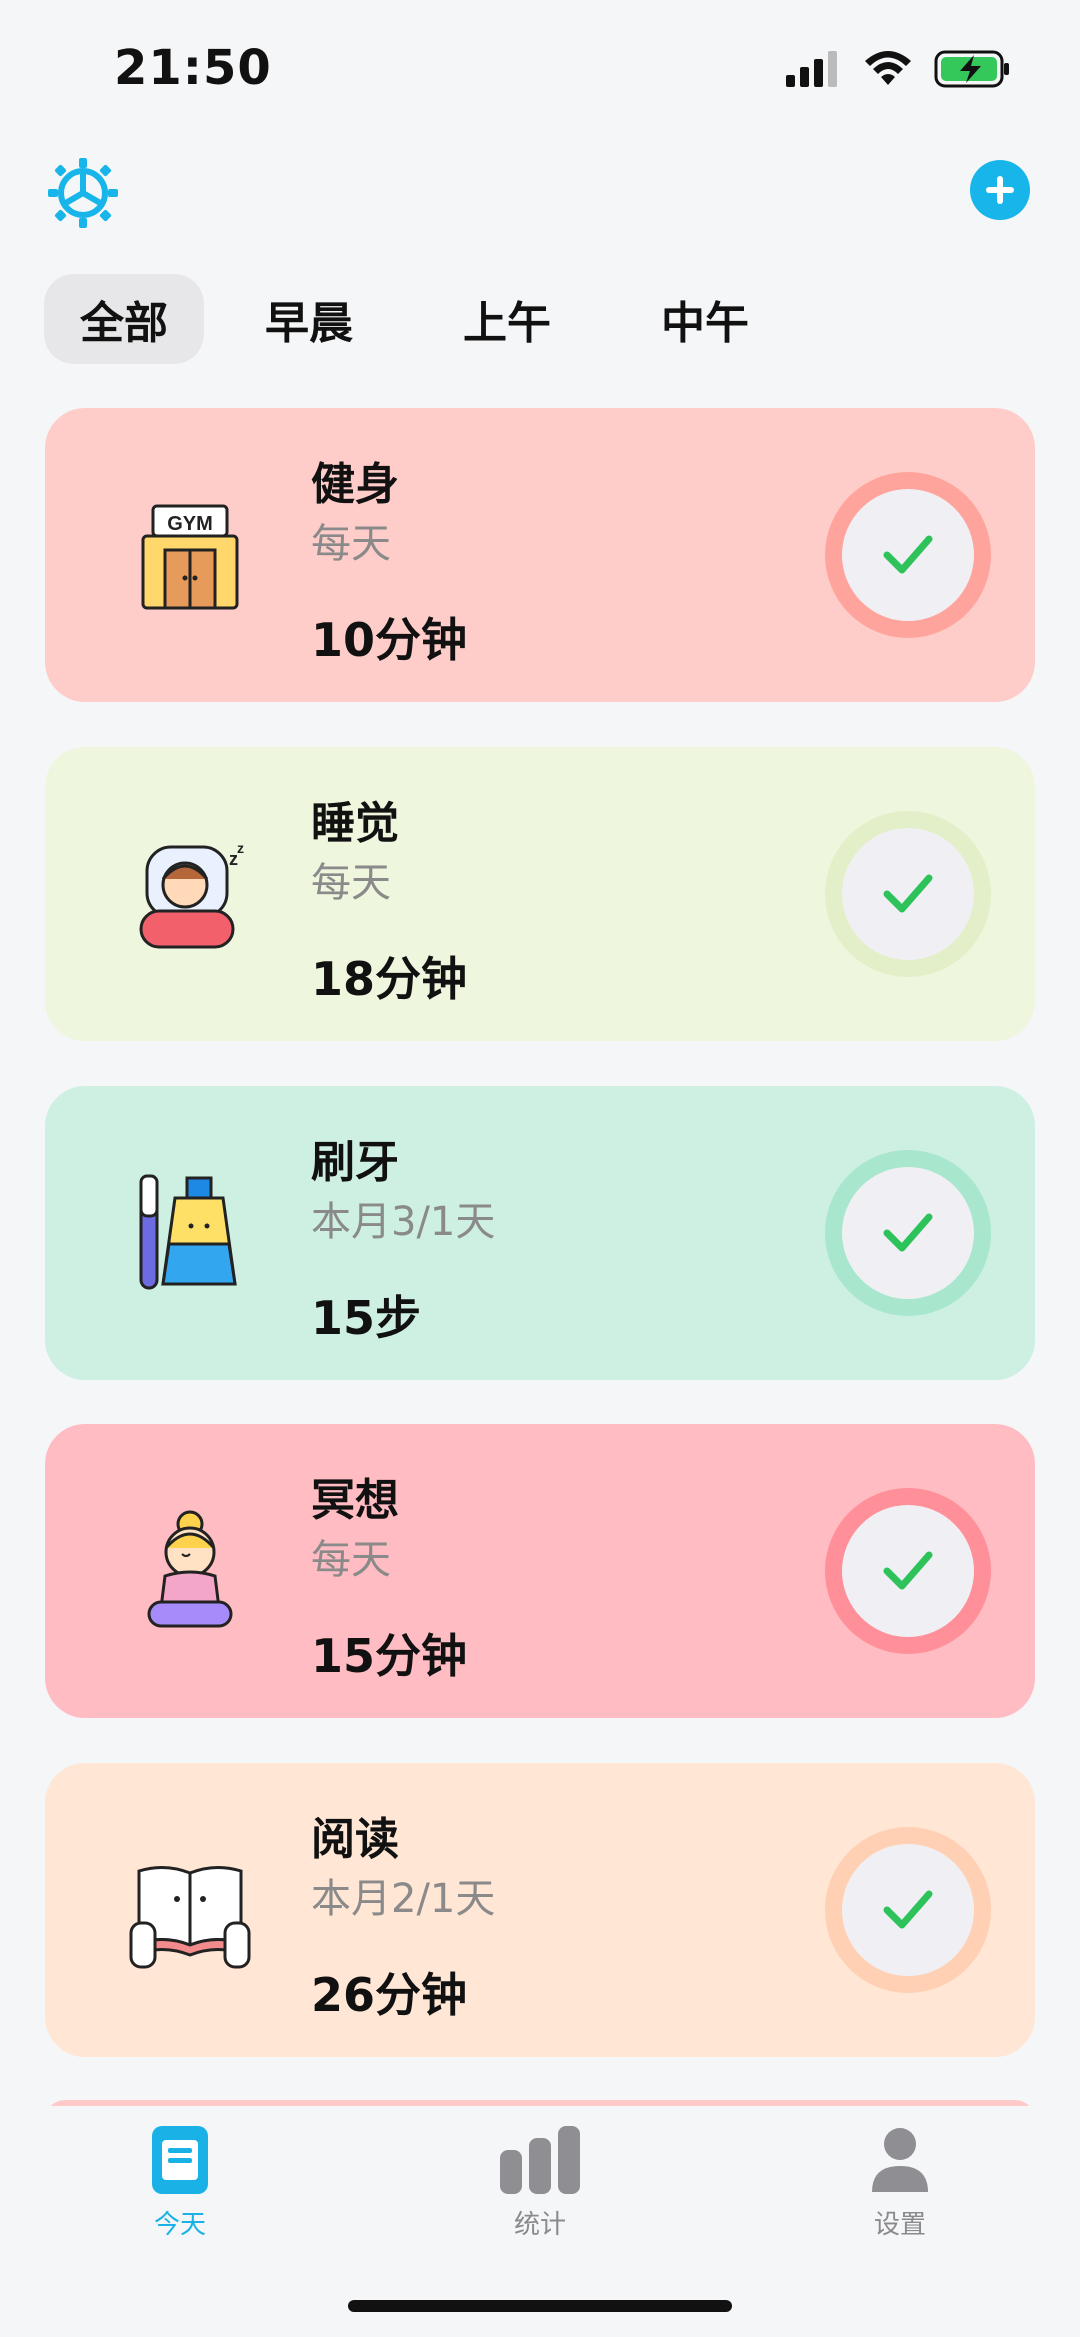  I want to click on habit-amount: 10分钟, so click(389, 640).